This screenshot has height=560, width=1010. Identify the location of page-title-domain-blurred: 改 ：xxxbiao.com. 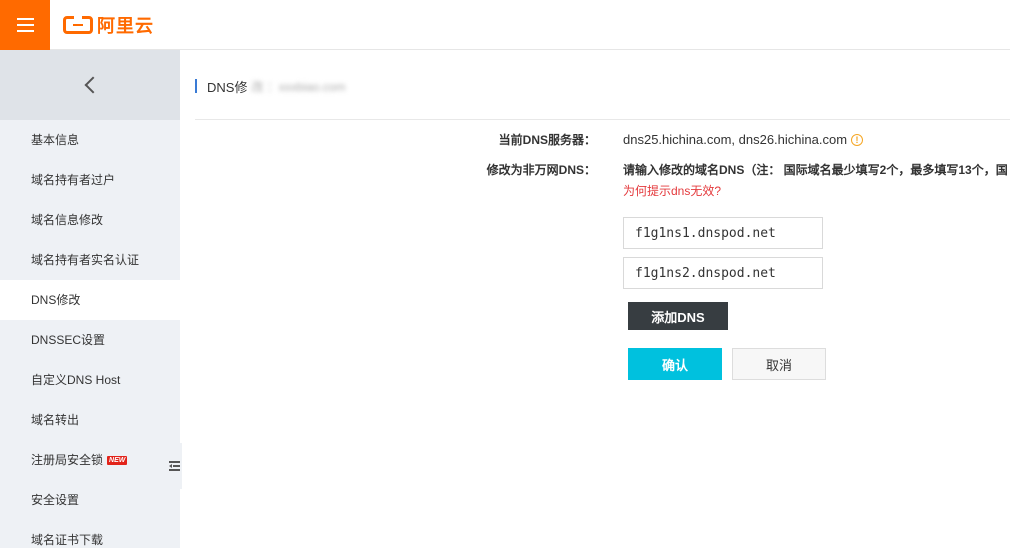
(298, 86).